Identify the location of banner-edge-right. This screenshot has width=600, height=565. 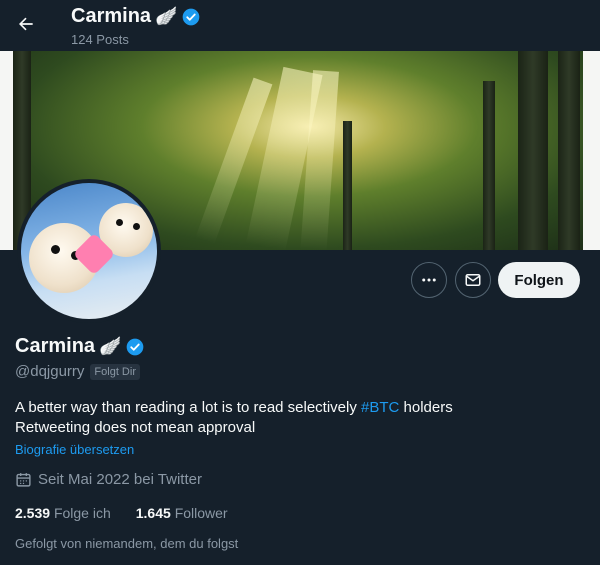
(591, 150).